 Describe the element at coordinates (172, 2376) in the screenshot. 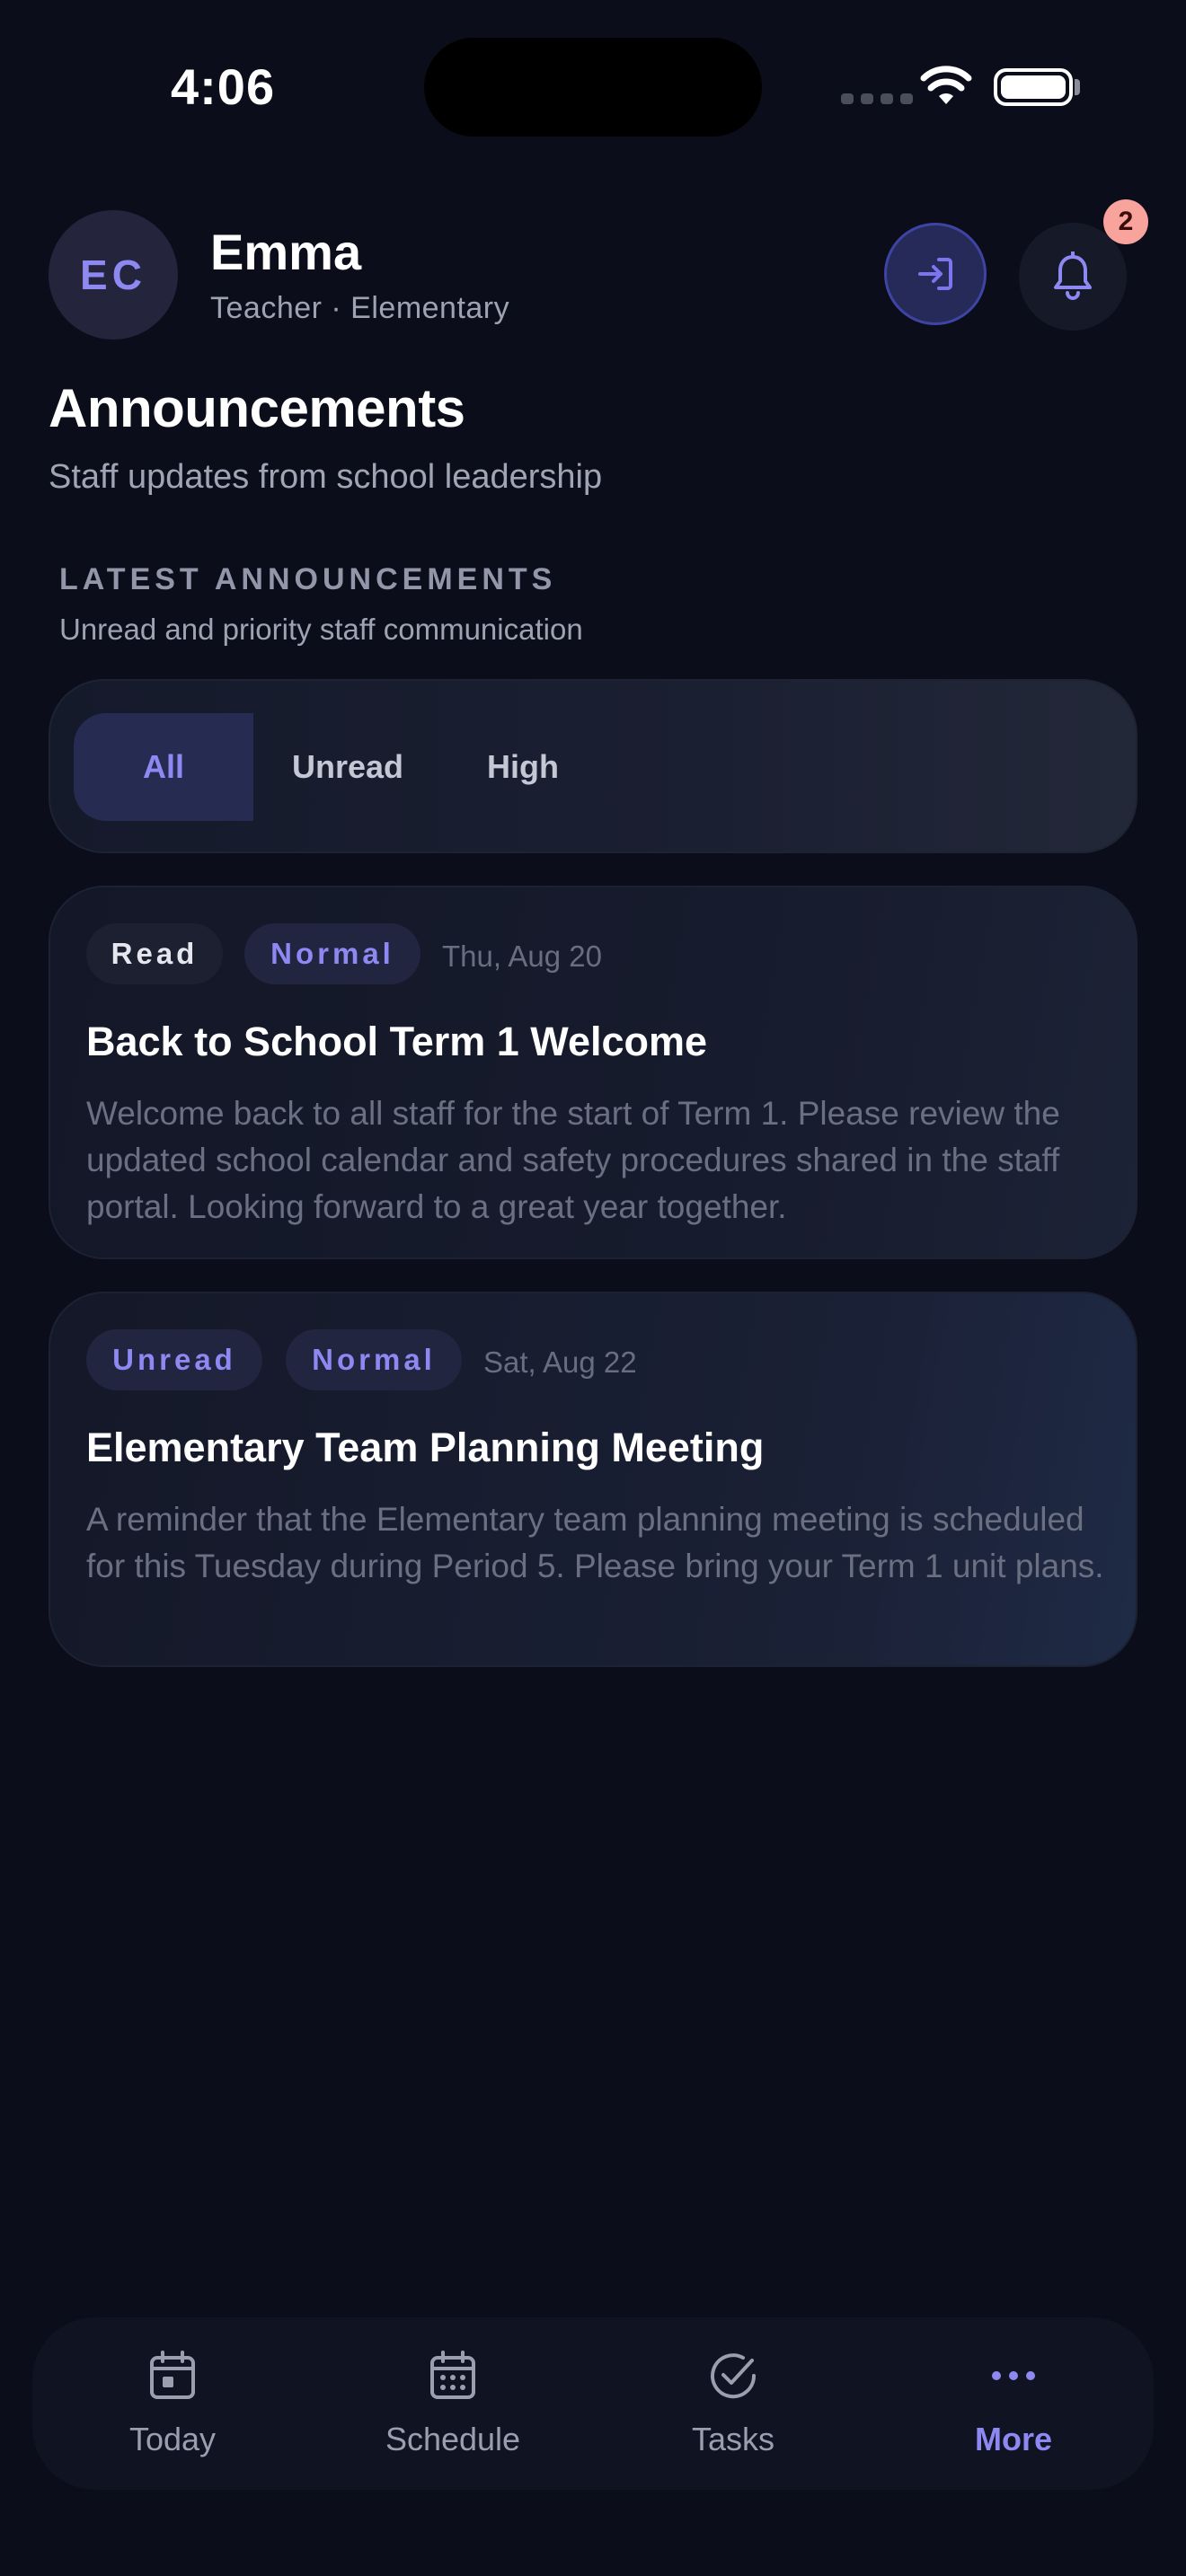

I see `calendar-day-icon` at that location.